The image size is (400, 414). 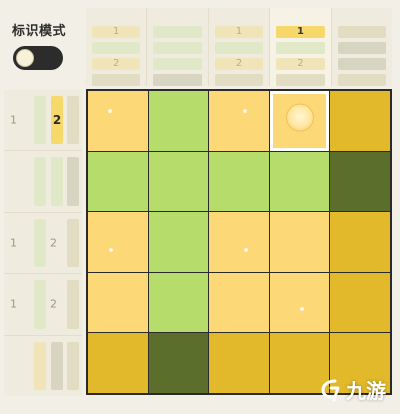 What do you see at coordinates (39, 31) in the screenshot?
I see `mode-label: 标识模式` at bounding box center [39, 31].